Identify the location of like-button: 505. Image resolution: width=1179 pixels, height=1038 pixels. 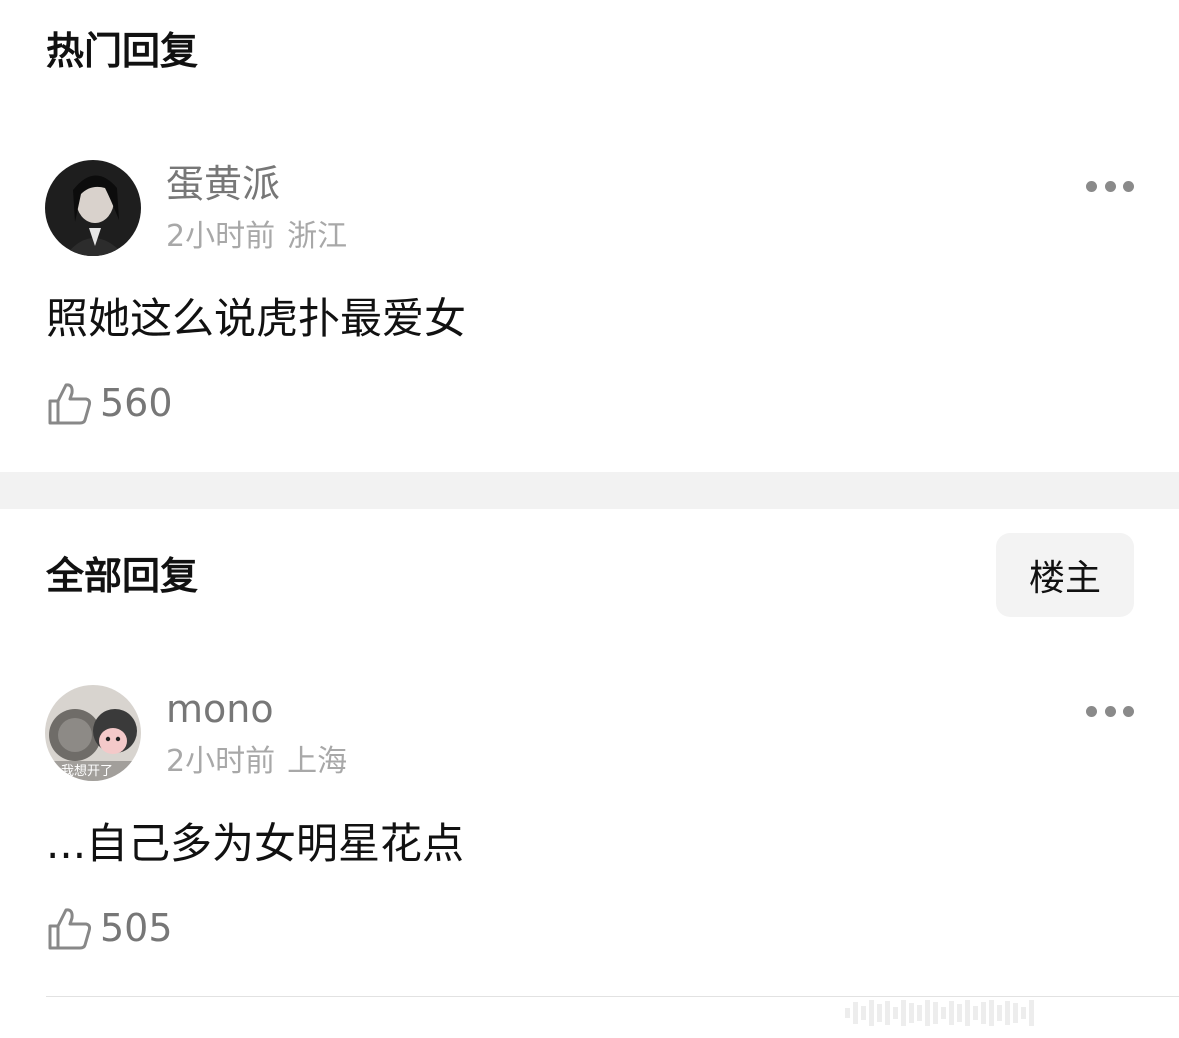
(109, 928).